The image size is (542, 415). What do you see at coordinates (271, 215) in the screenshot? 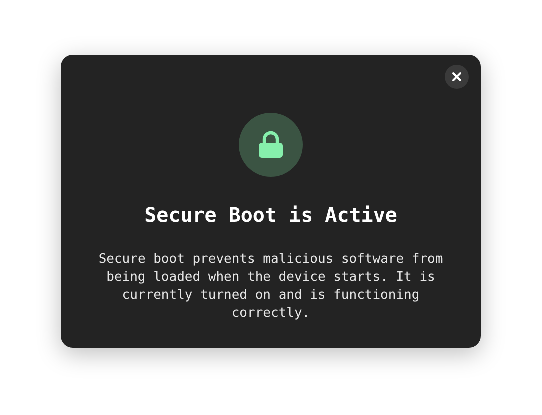
I see `dialog-title: Secure Boot is Active` at bounding box center [271, 215].